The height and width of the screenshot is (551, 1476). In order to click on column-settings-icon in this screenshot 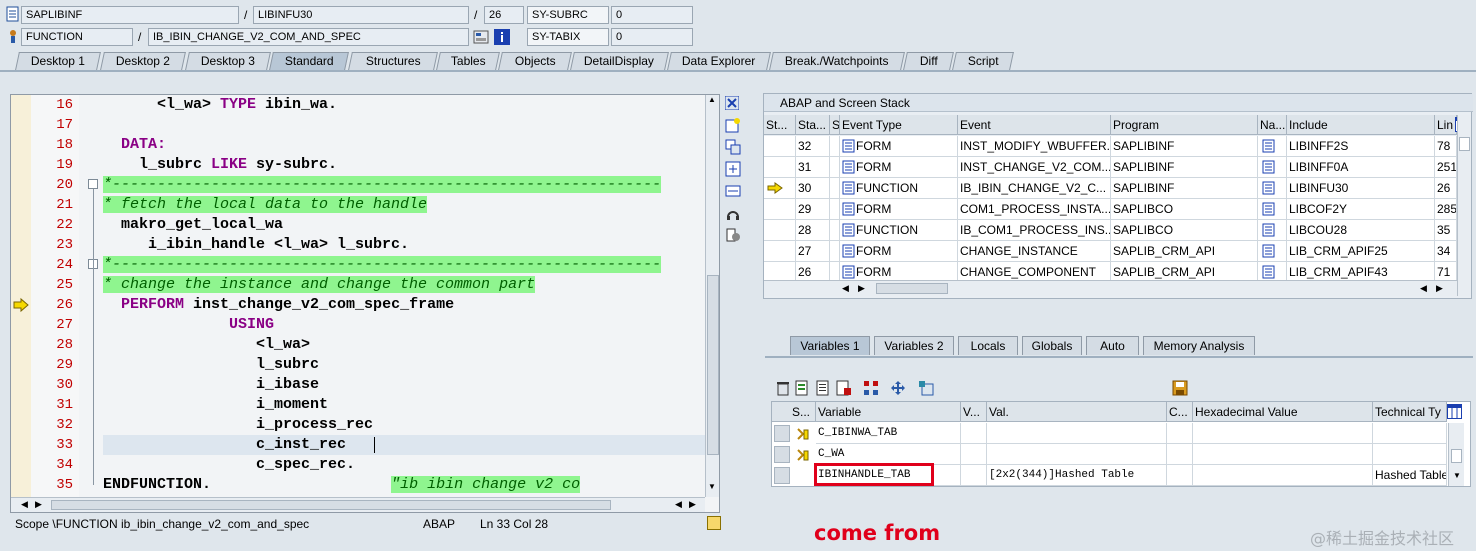, I will do `click(1454, 411)`.